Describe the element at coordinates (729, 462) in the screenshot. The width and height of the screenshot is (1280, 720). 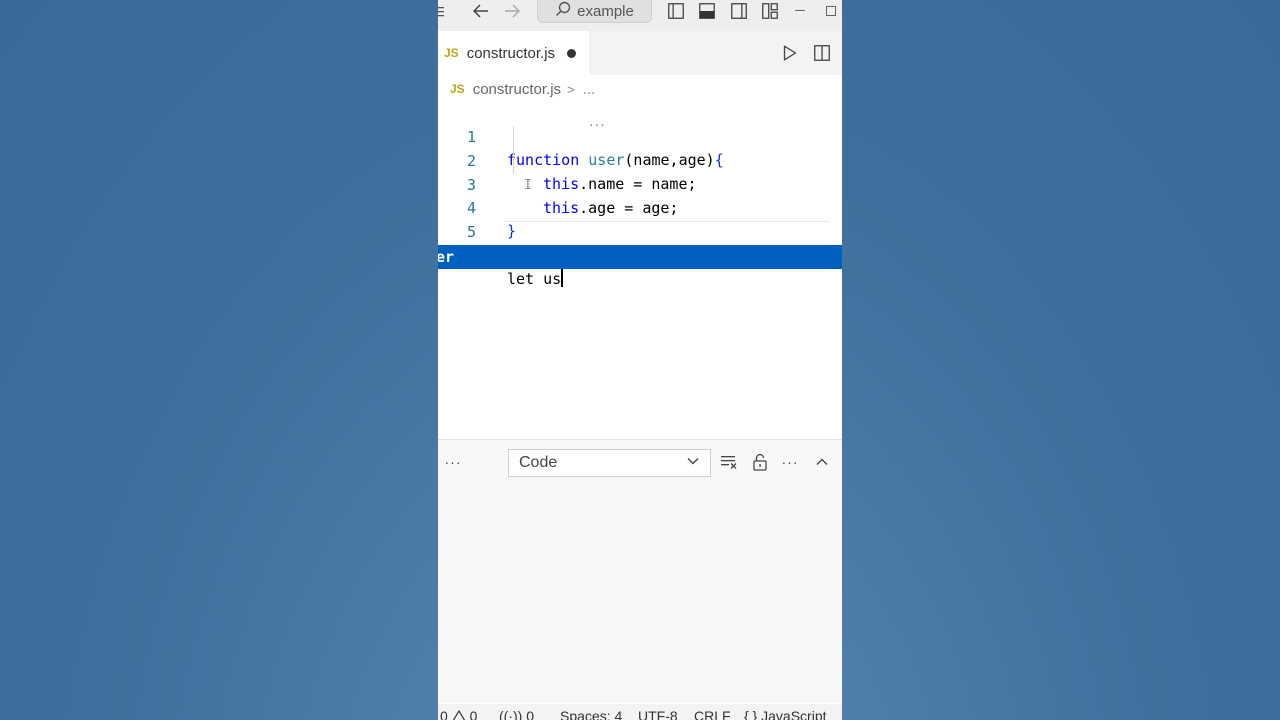
I see `clear-output-icon` at that location.